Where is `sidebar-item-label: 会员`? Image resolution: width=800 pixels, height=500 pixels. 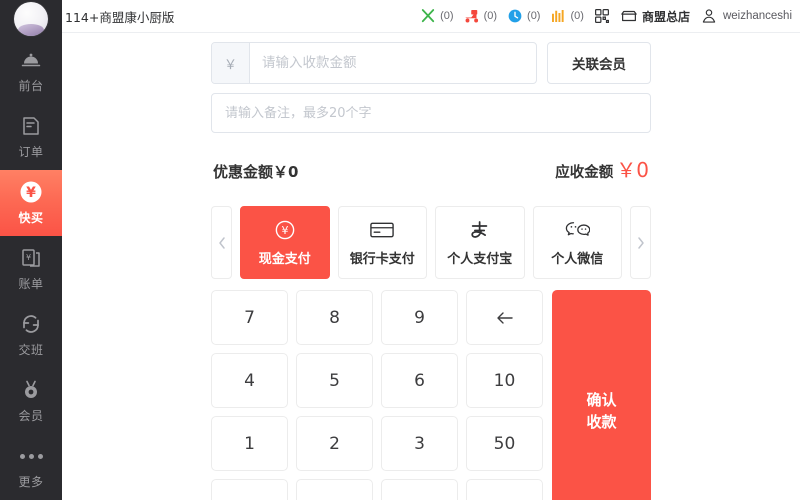 sidebar-item-label: 会员 is located at coordinates (31, 416).